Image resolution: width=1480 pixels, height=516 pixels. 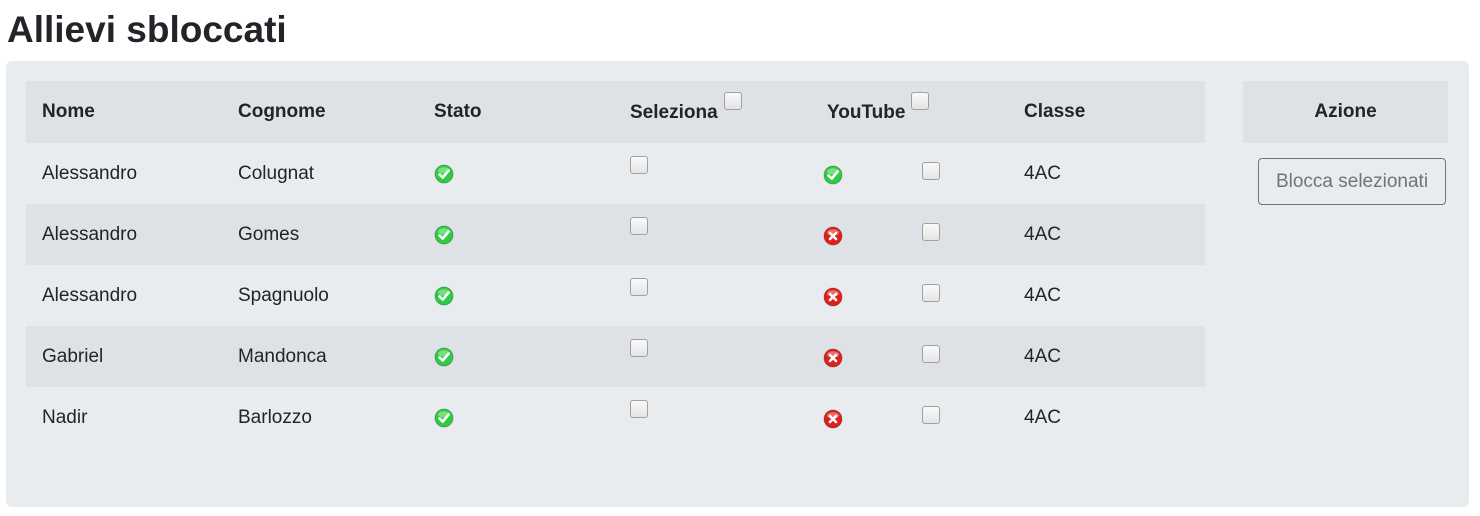 I want to click on page-title: Allievi sbloccati, so click(x=147, y=29).